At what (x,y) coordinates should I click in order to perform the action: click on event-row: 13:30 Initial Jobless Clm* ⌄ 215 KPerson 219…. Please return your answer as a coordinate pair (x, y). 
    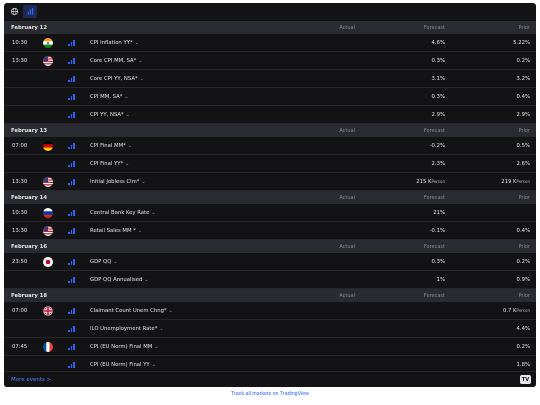
    Looking at the image, I should click on (270, 182).